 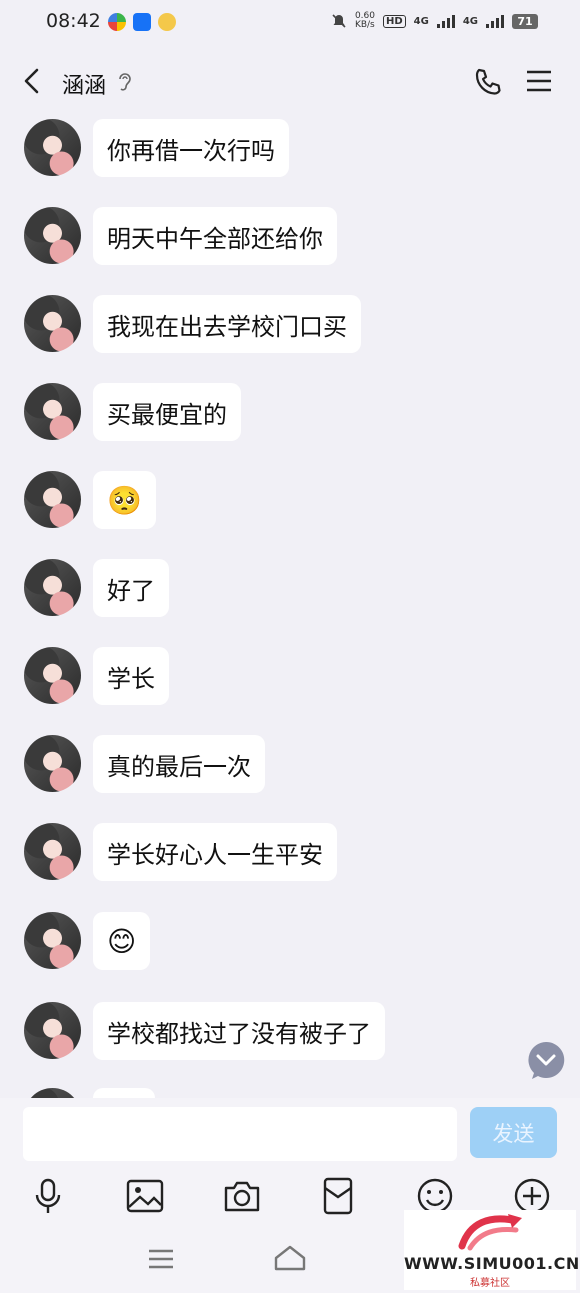 What do you see at coordinates (525, 21) in the screenshot?
I see `battery-indicator: 71` at bounding box center [525, 21].